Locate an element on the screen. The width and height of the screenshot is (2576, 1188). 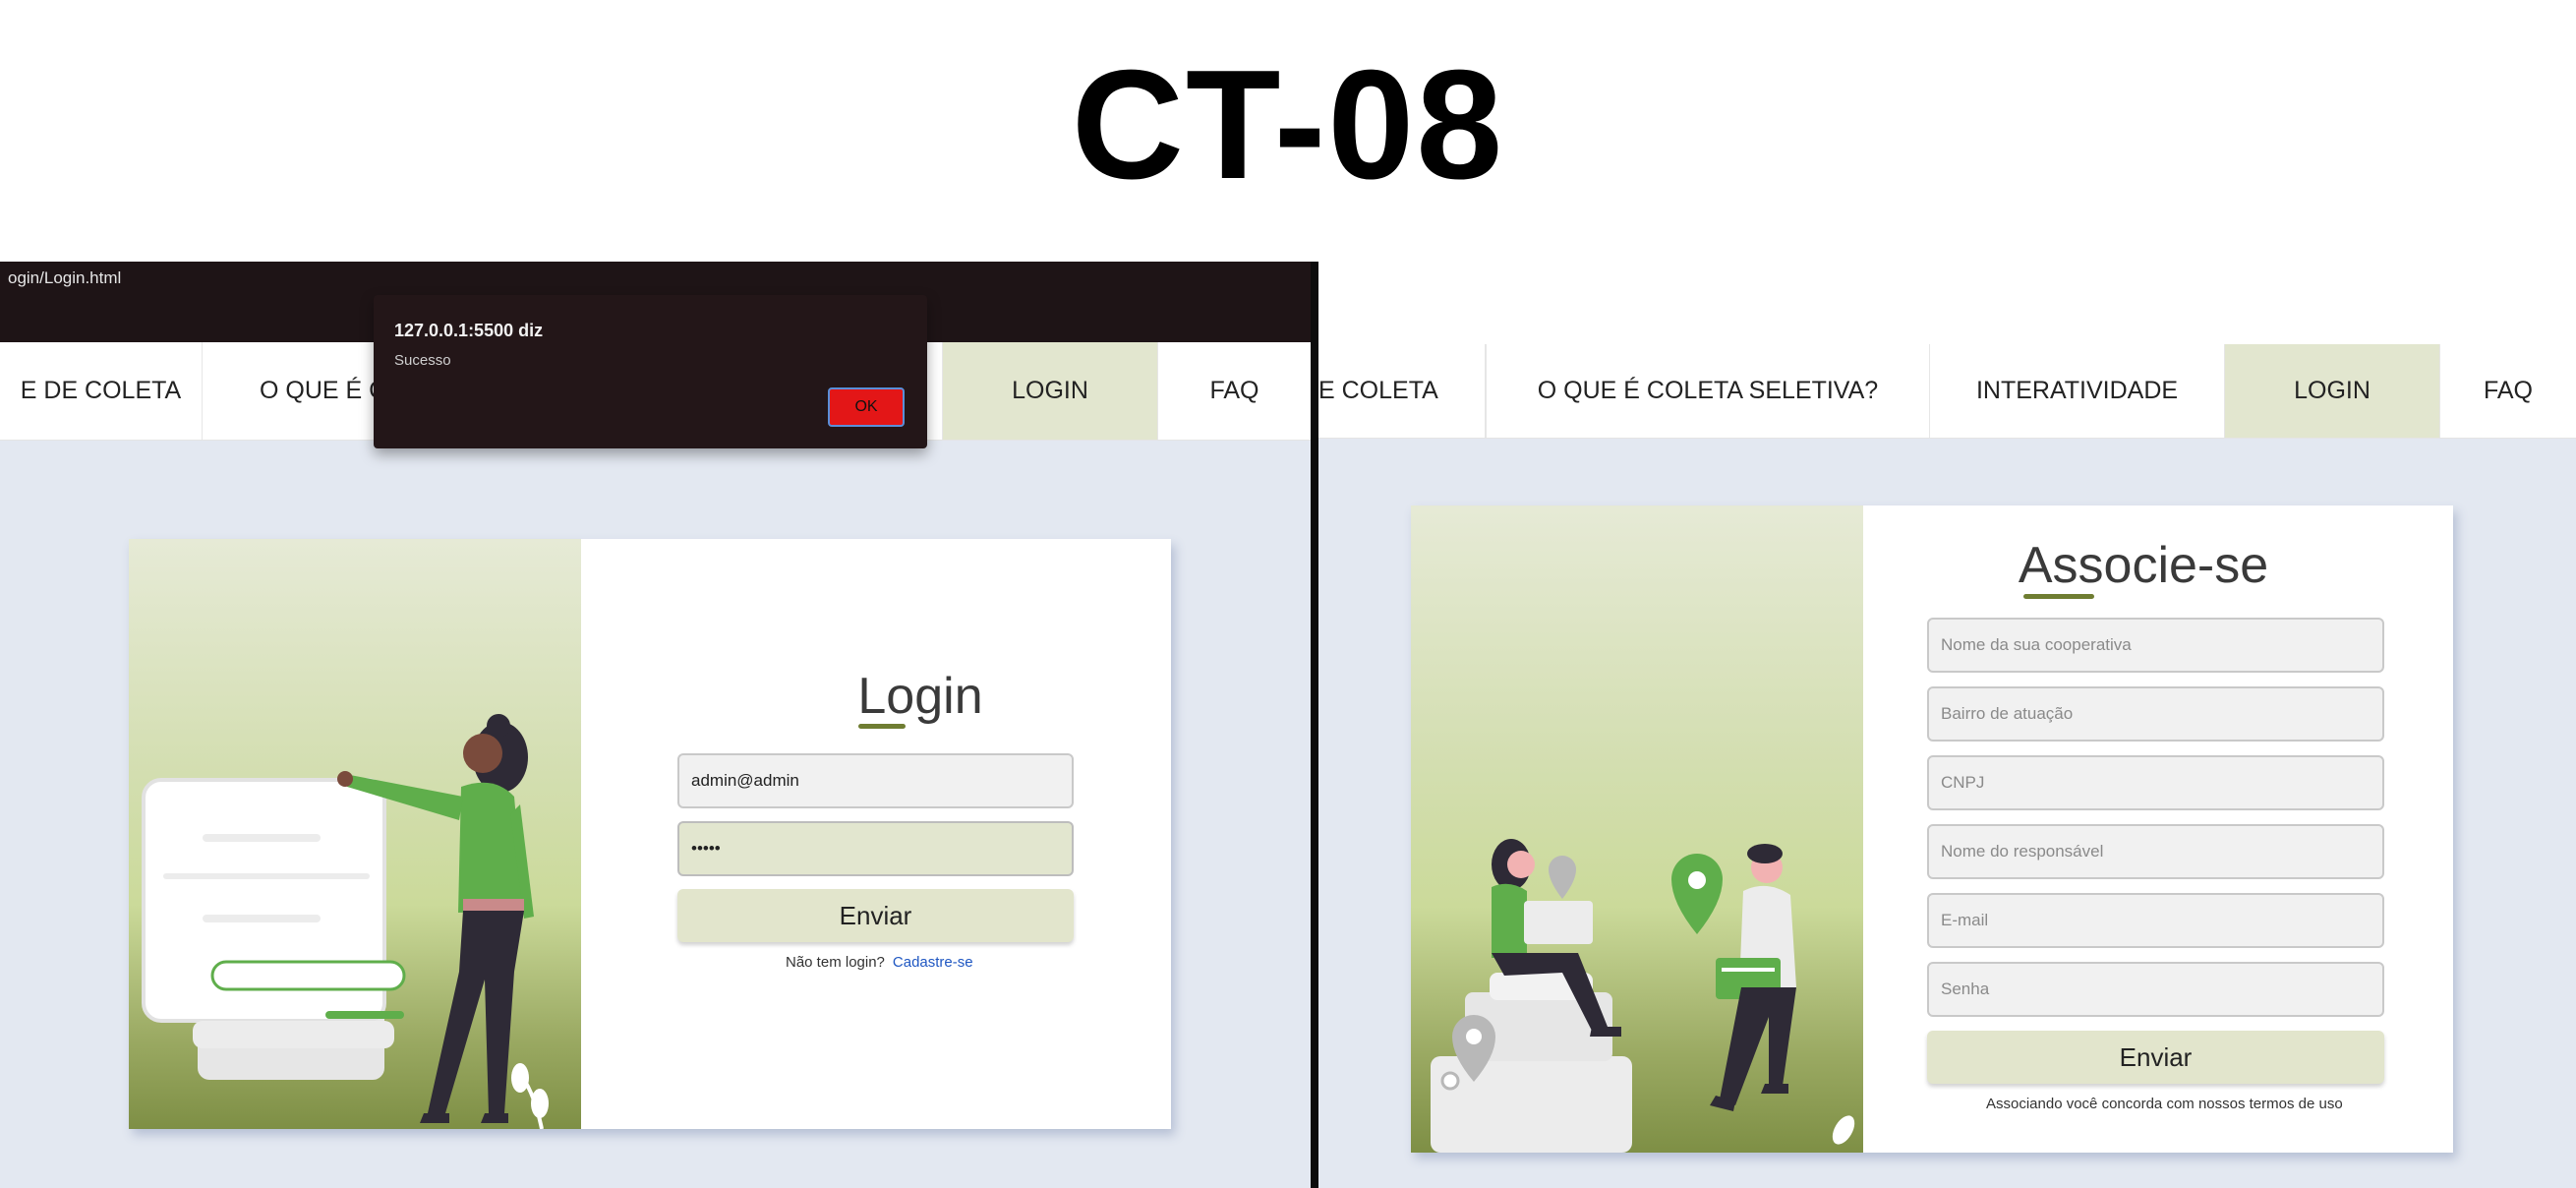
login-title-text: Login is located at coordinates (920, 696).